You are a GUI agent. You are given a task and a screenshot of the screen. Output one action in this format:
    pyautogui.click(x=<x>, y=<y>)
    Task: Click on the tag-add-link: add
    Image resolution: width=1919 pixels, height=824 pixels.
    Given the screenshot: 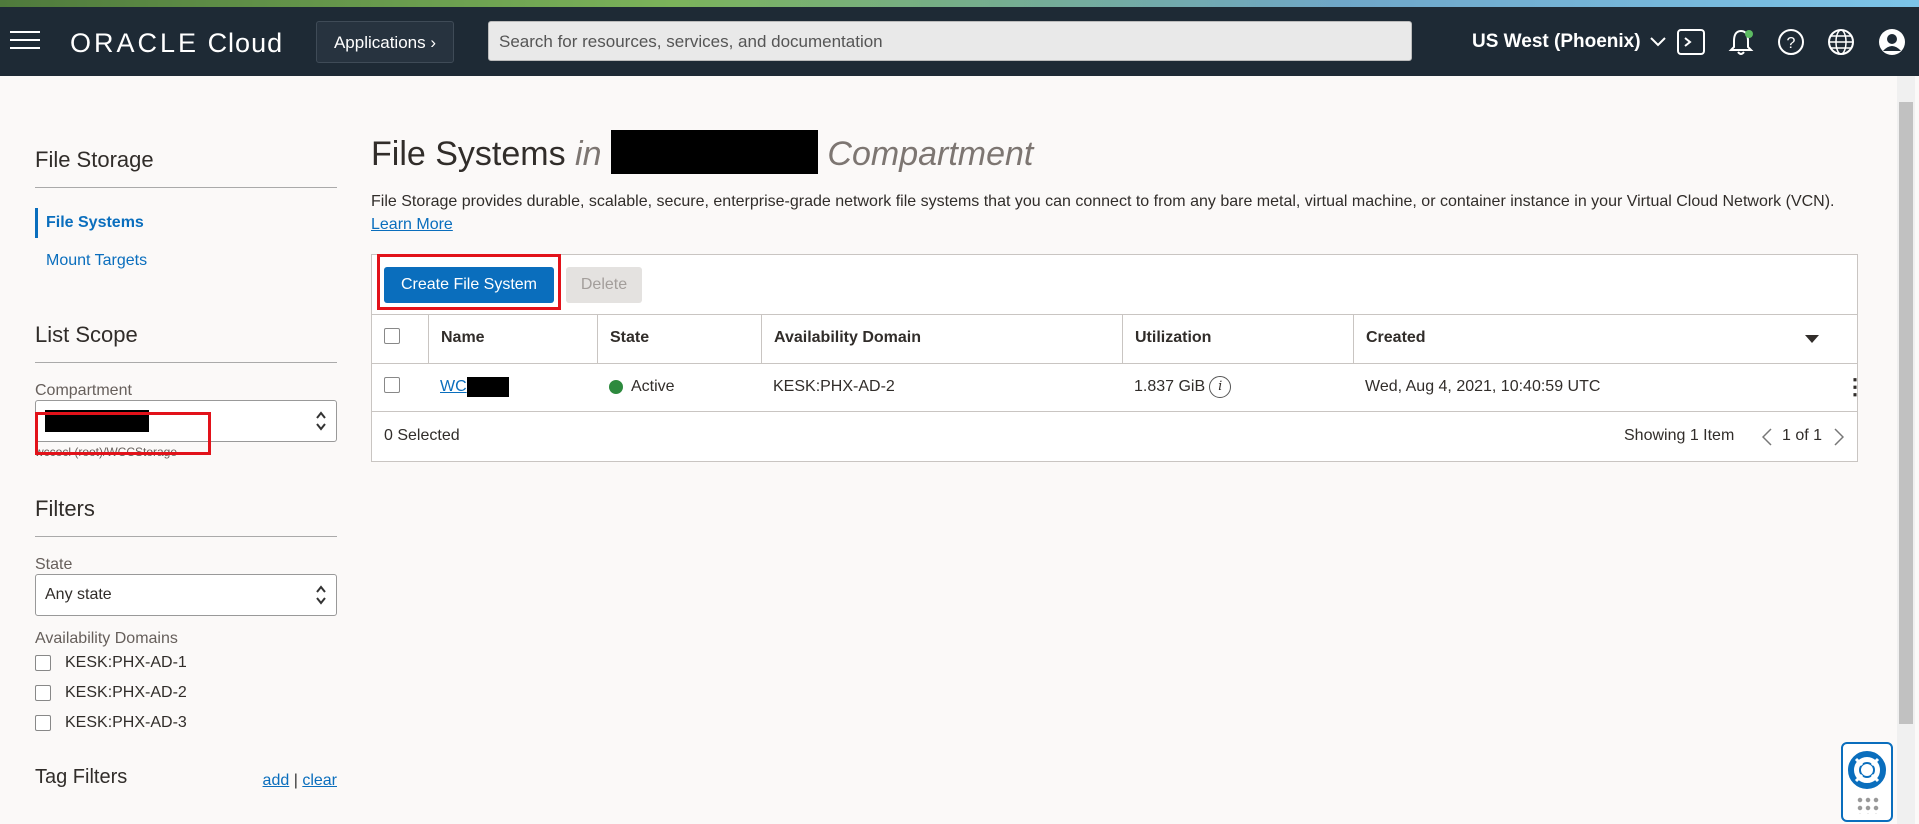 What is the action you would take?
    pyautogui.click(x=276, y=780)
    